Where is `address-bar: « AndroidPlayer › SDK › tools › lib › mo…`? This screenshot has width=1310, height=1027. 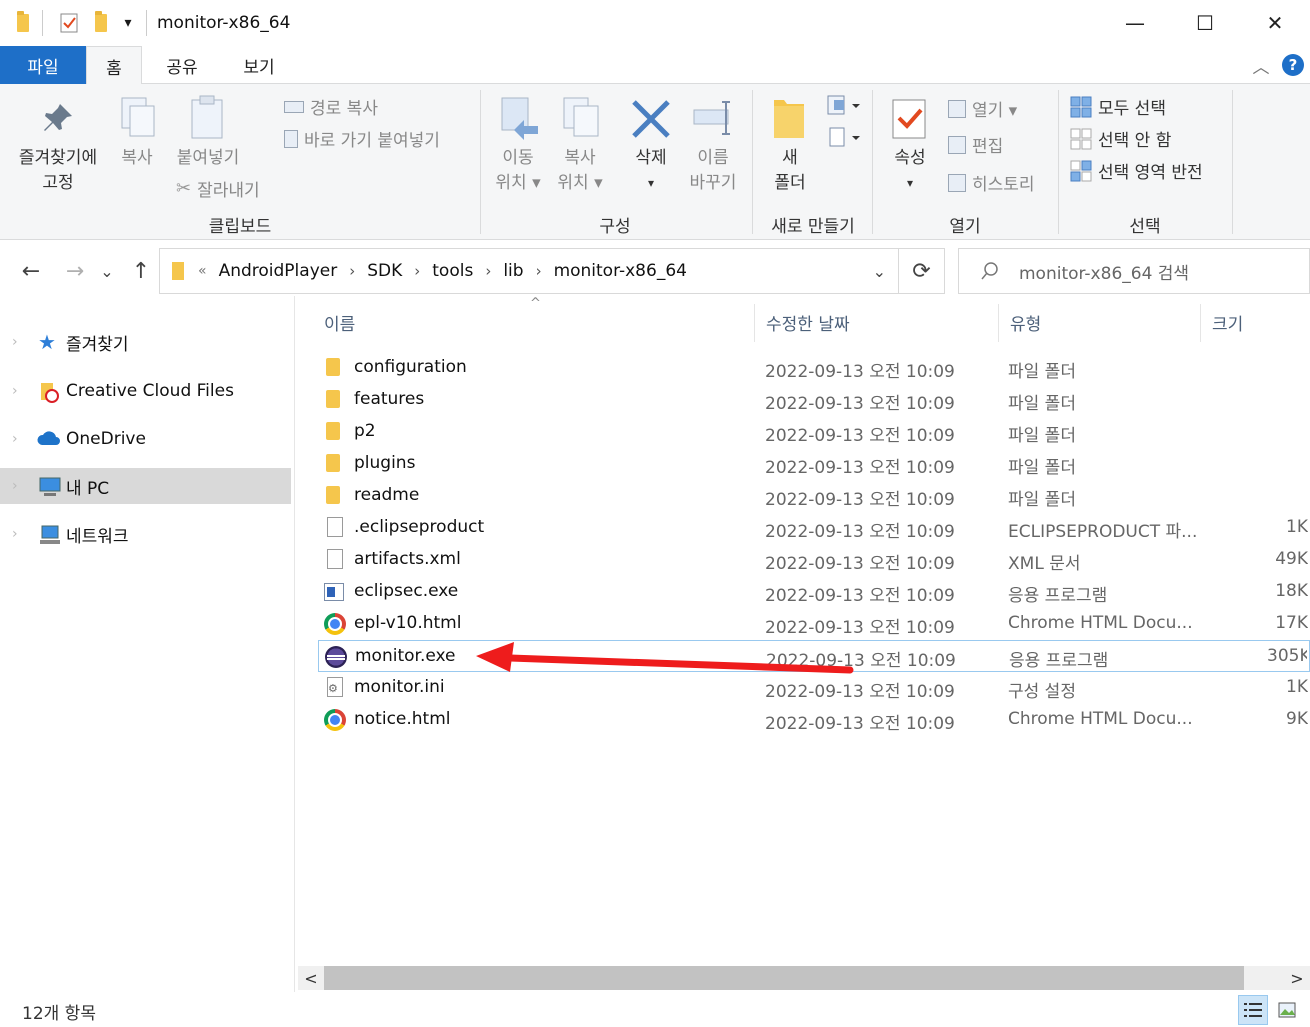 address-bar: « AndroidPlayer › SDK › tools › lib › mo… is located at coordinates (529, 271).